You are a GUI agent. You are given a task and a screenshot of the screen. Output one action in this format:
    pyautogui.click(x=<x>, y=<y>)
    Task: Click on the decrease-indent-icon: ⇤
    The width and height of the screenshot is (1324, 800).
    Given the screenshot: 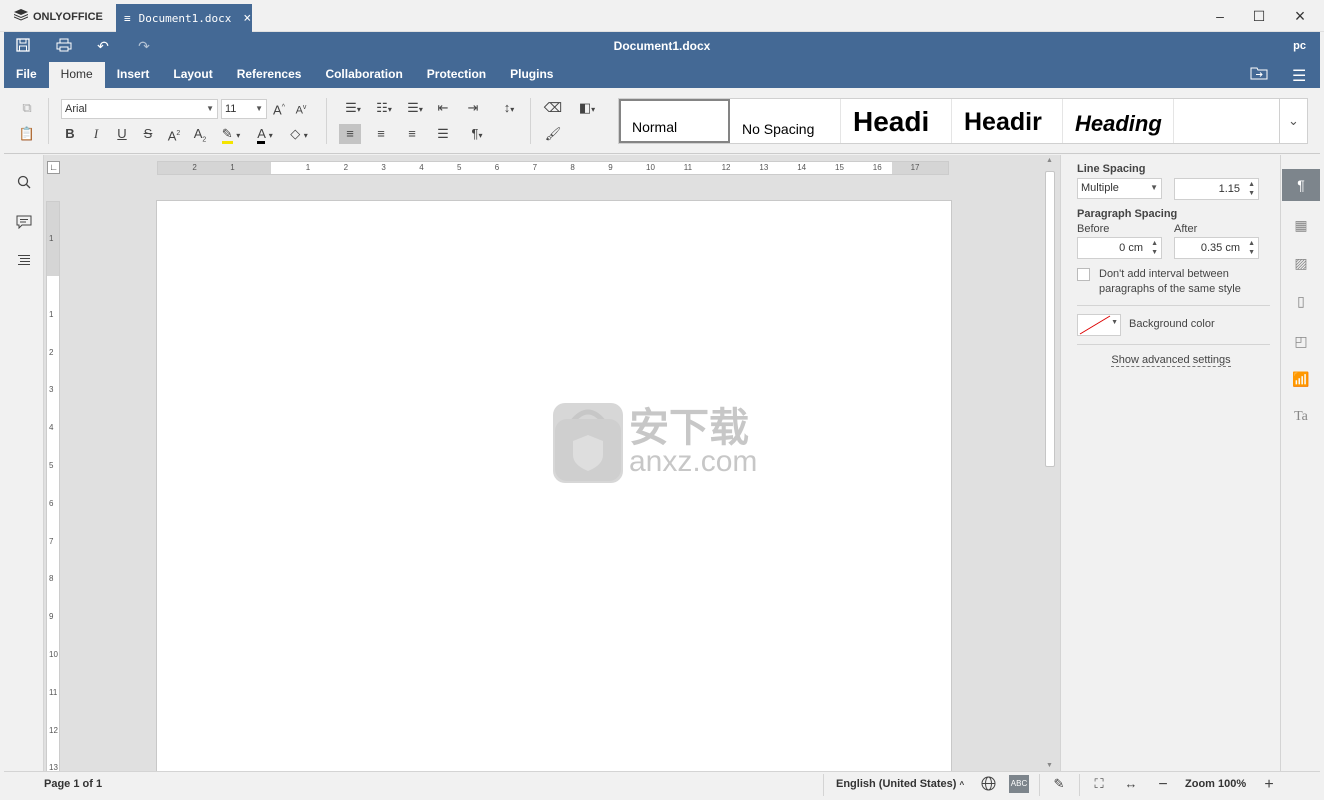 What is the action you would take?
    pyautogui.click(x=443, y=108)
    